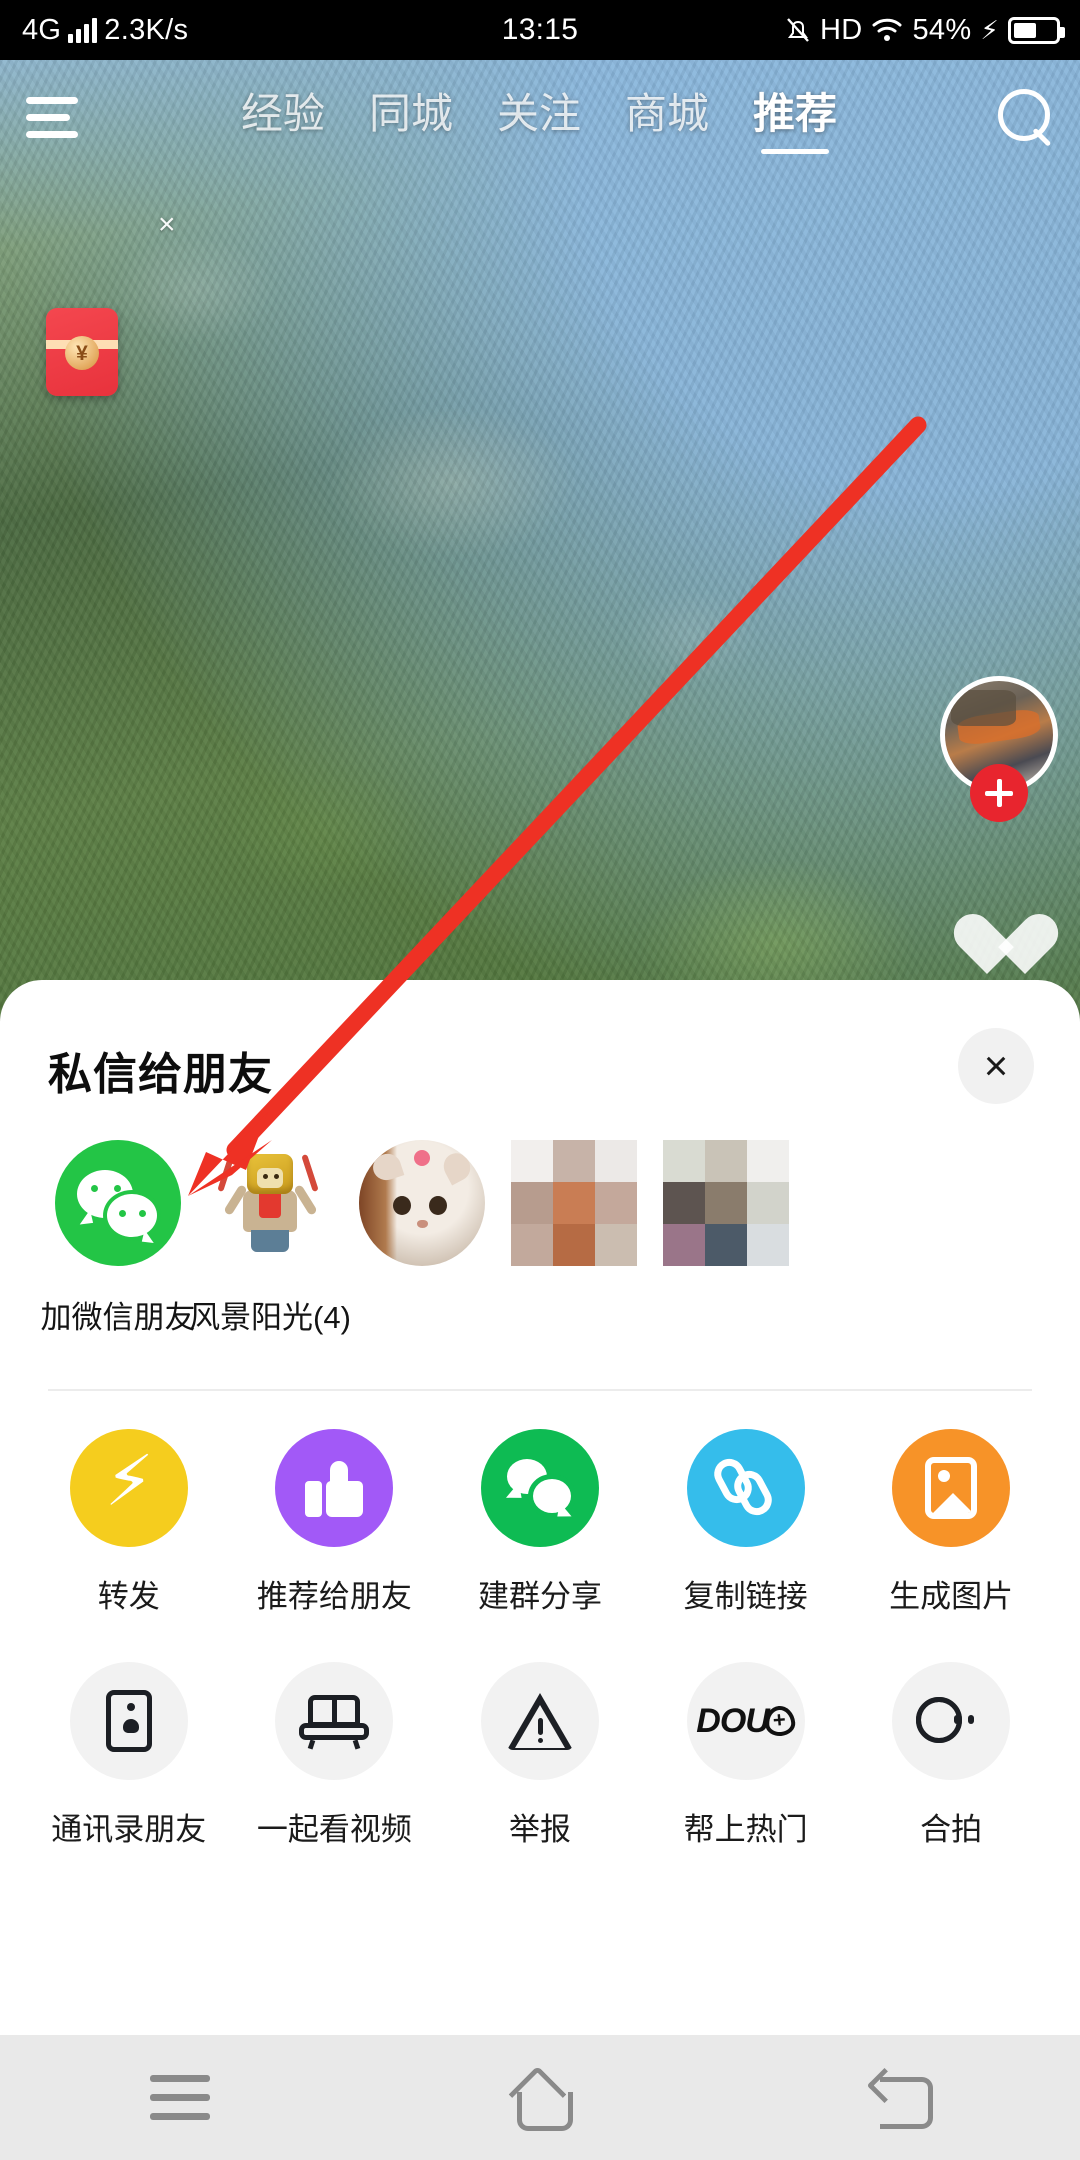 This screenshot has height=2160, width=1080. Describe the element at coordinates (283, 117) in the screenshot. I see `tab-jingyan: 经验` at that location.